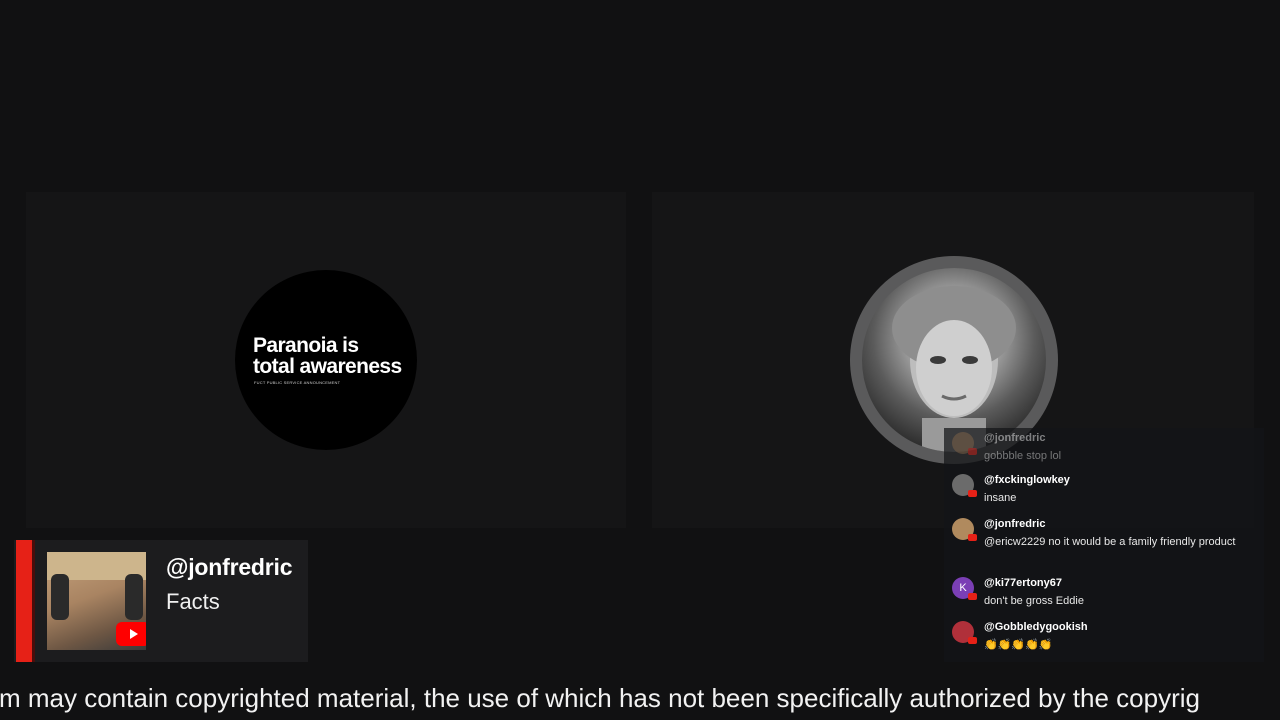 The width and height of the screenshot is (1280, 720). What do you see at coordinates (33, 601) in the screenshot?
I see `accent-bar-shadow` at bounding box center [33, 601].